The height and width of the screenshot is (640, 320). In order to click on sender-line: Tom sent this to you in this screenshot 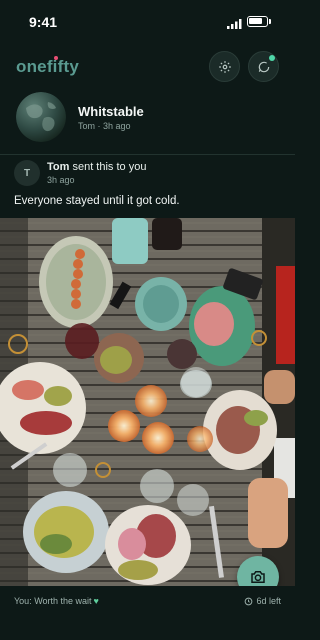, I will do `click(96, 167)`.